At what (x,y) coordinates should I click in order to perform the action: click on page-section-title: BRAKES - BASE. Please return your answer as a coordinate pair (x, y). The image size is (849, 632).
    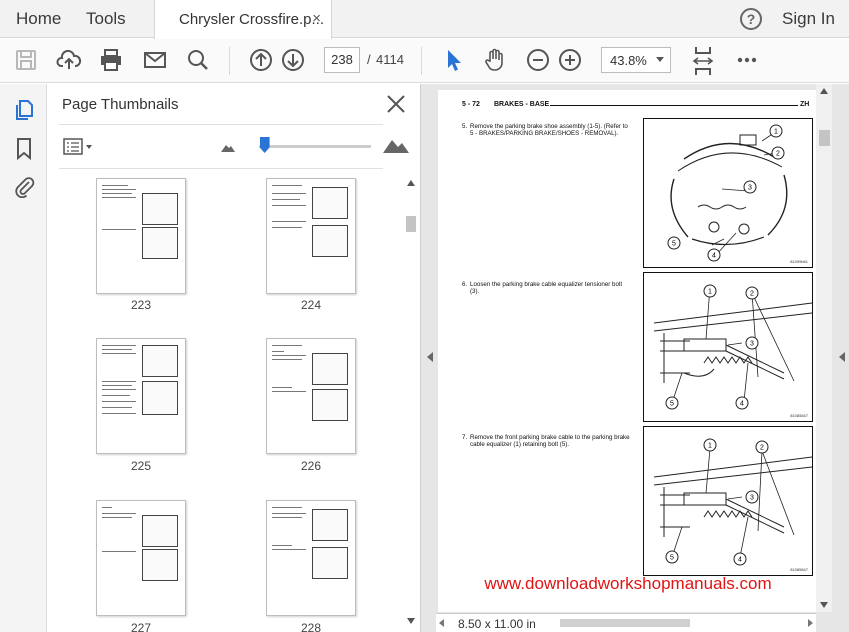
    Looking at the image, I should click on (522, 104).